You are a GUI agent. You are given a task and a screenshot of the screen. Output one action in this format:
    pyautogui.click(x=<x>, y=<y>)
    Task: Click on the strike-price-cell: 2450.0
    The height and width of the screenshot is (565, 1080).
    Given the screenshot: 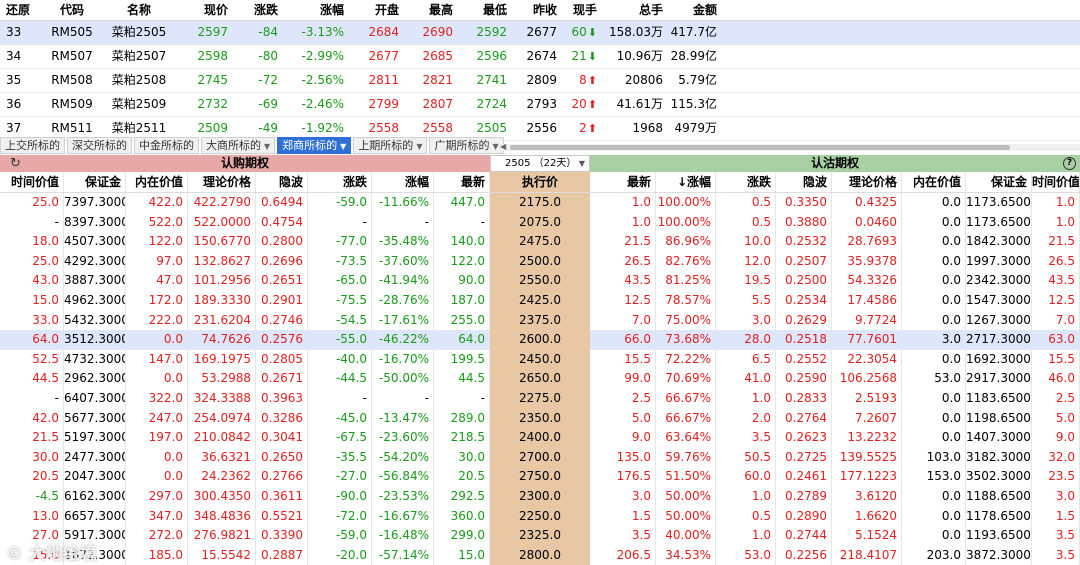 What is the action you would take?
    pyautogui.click(x=540, y=359)
    